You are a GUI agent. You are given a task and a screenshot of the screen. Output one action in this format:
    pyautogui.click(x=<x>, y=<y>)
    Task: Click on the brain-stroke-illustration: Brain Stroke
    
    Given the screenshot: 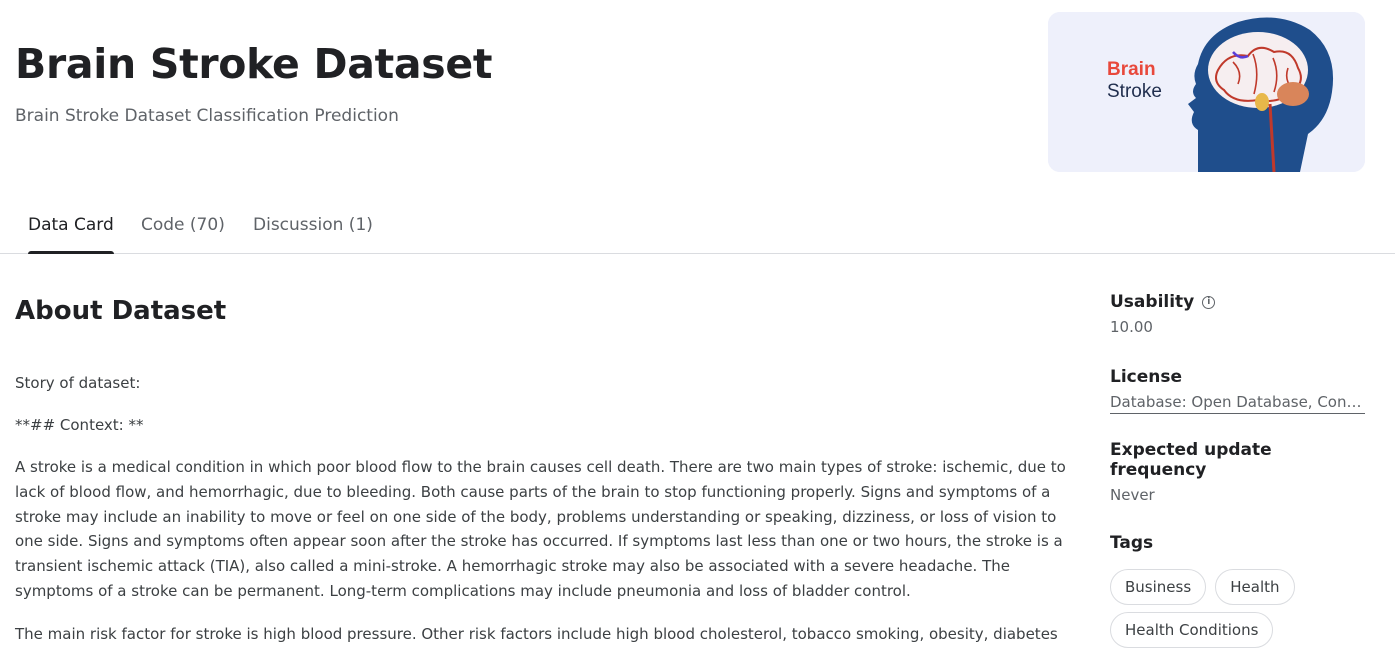 What is the action you would take?
    pyautogui.click(x=1206, y=92)
    